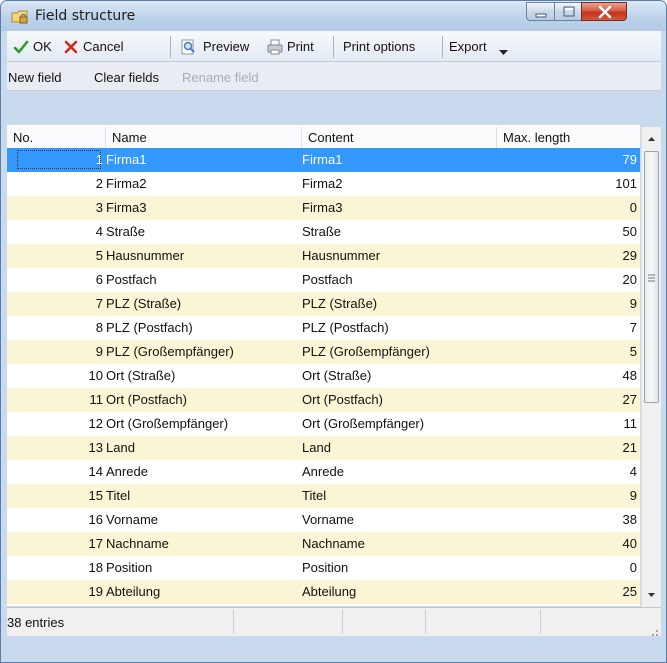 The width and height of the screenshot is (667, 663). Describe the element at coordinates (42, 46) in the screenshot. I see `ok-label: OK` at that location.